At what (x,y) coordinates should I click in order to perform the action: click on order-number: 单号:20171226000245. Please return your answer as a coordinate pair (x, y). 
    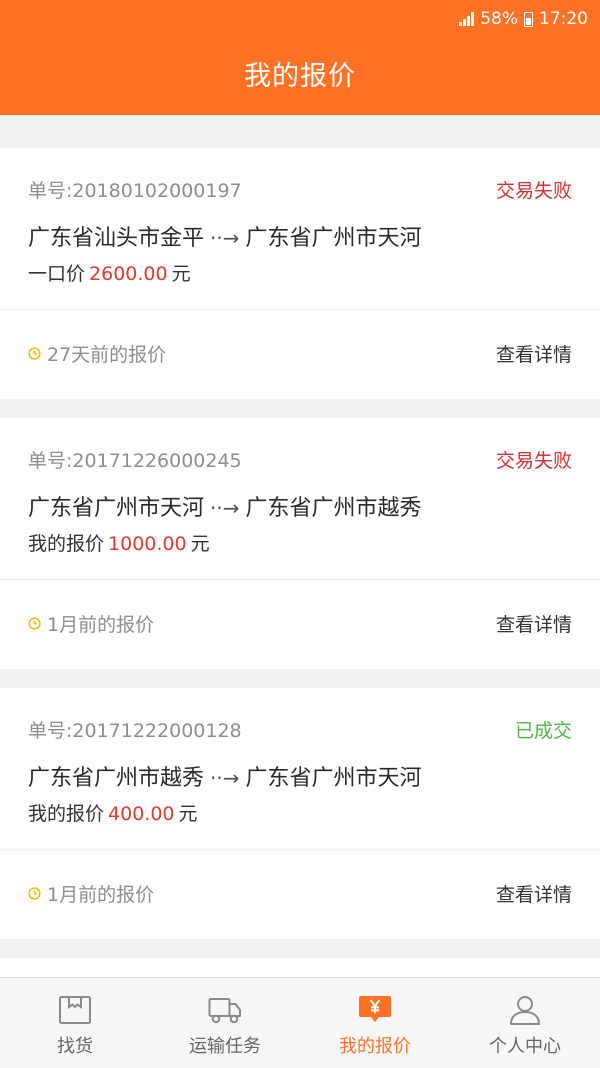
    Looking at the image, I should click on (135, 461).